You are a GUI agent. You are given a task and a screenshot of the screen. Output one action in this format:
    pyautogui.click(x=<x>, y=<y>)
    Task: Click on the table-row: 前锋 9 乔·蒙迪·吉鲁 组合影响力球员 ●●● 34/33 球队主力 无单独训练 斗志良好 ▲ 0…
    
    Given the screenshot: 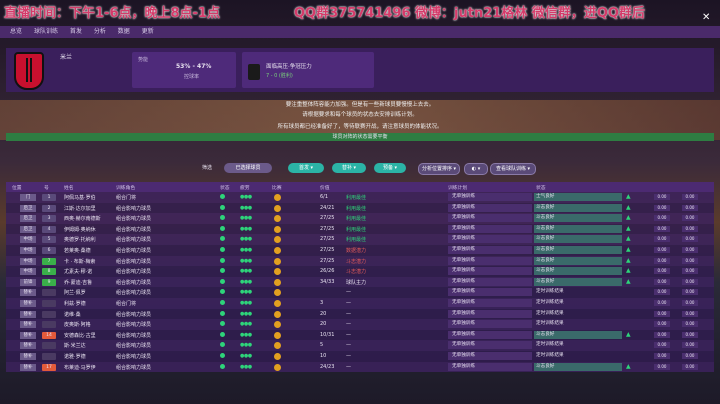 What is the action you would take?
    pyautogui.click(x=360, y=282)
    